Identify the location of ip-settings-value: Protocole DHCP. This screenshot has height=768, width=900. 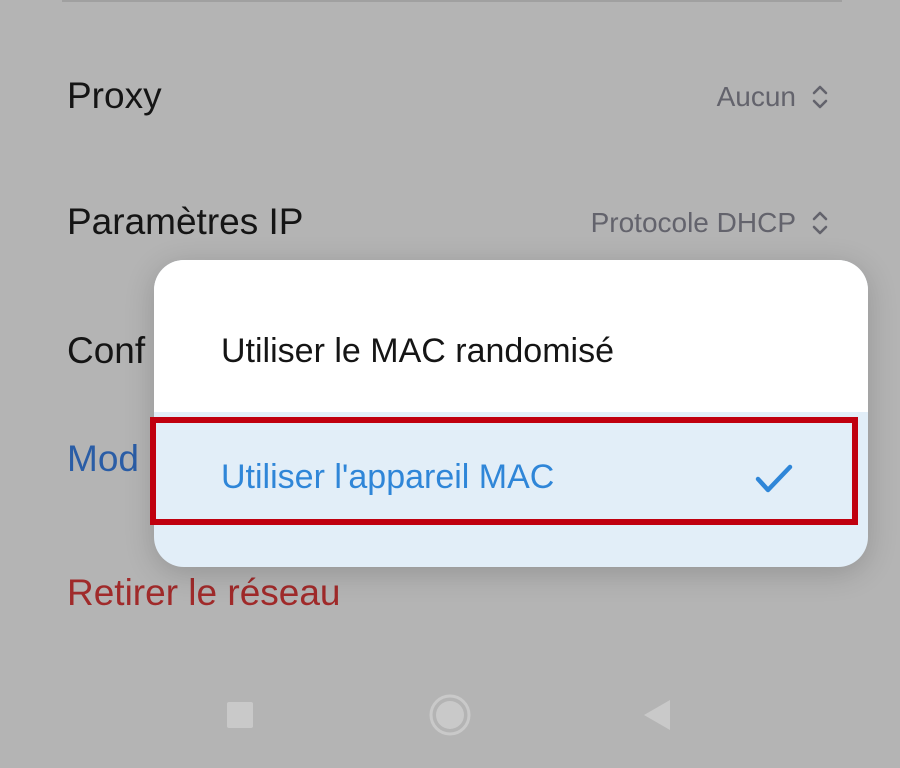
(710, 223).